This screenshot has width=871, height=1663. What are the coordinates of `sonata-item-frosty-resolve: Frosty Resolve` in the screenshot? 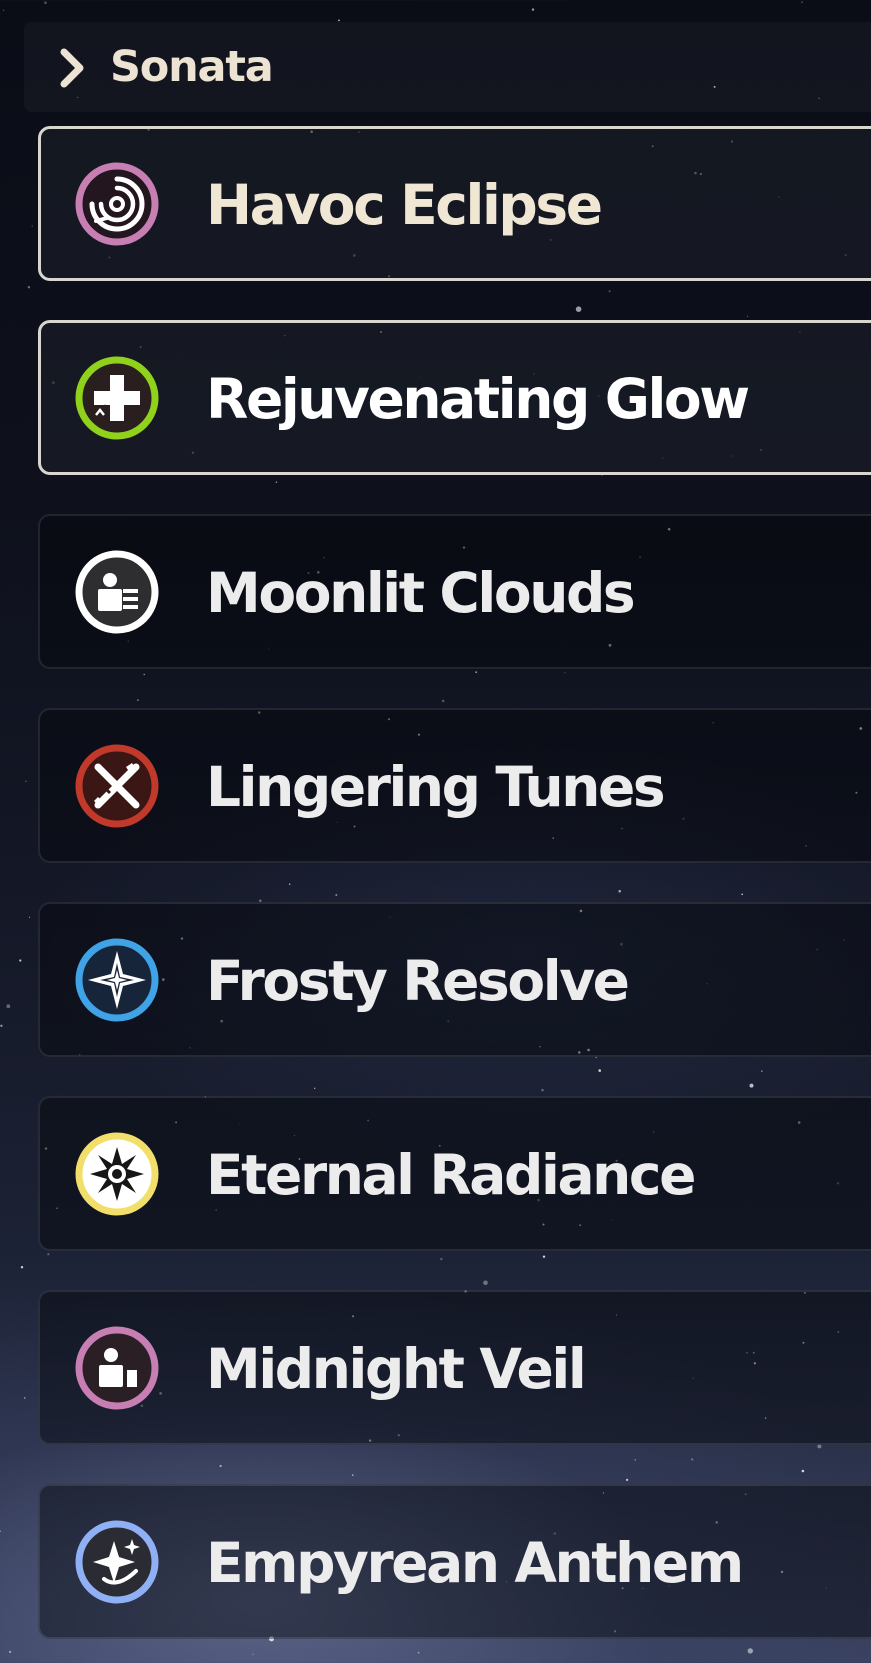 It's located at (454, 979).